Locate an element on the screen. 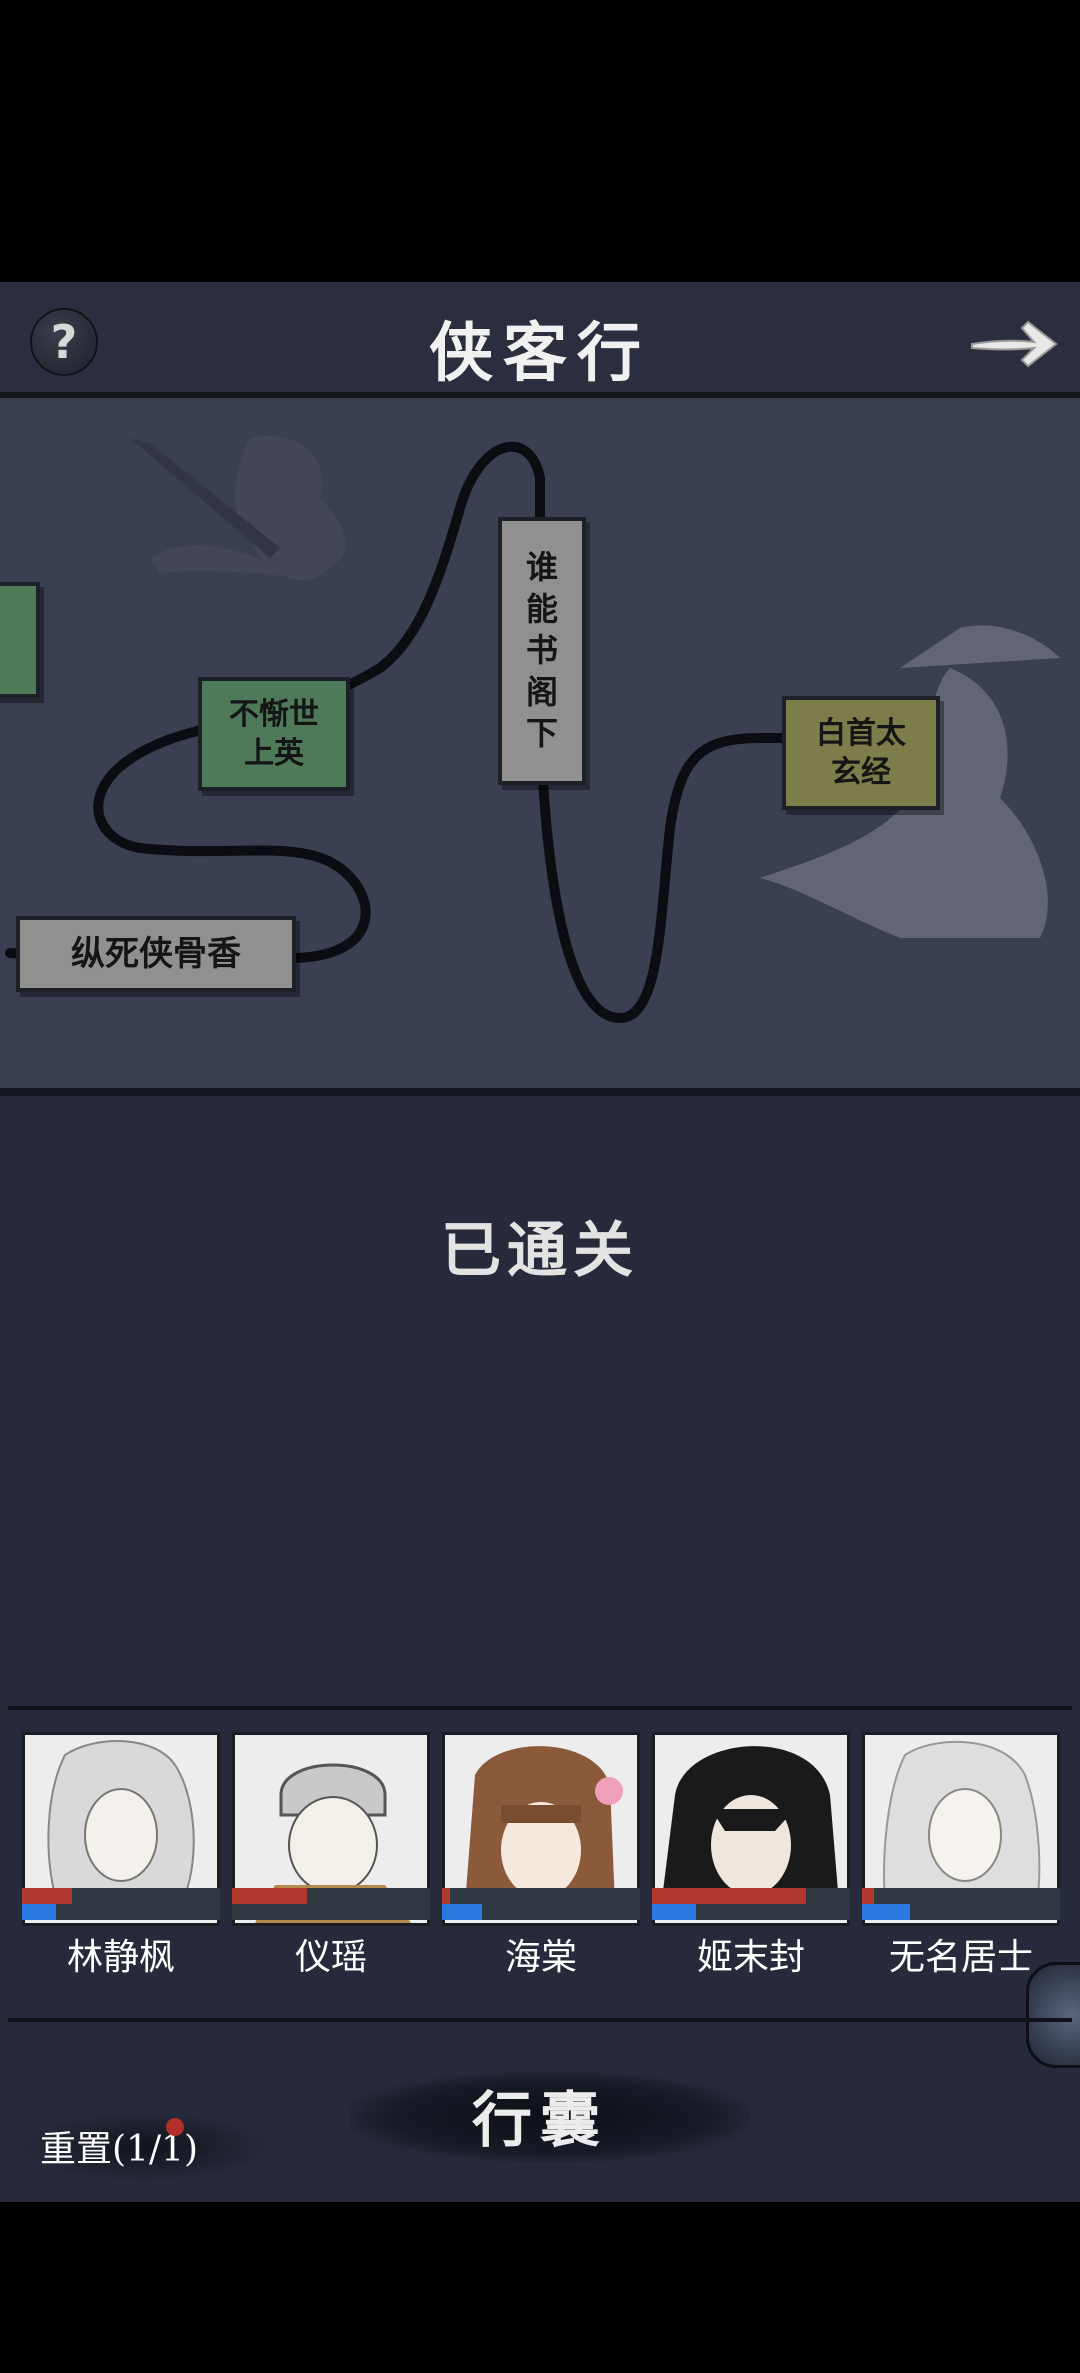 This screenshot has width=1080, height=2373. stage-node-label: 谁能书阁下 is located at coordinates (541, 650).